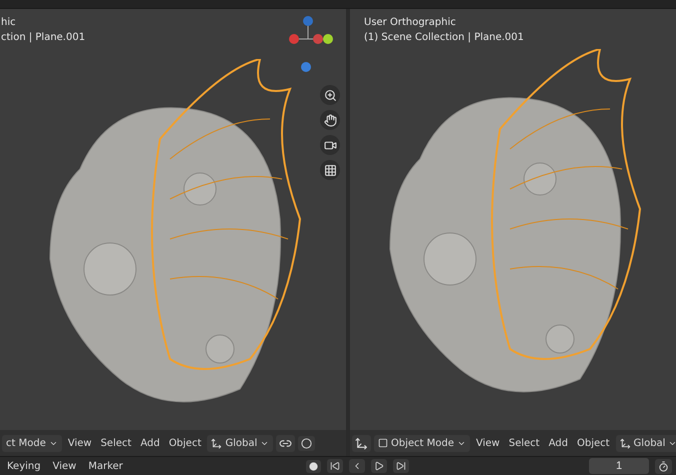  Describe the element at coordinates (444, 37) in the screenshot. I see `collection-label: (1) Scene Collection | Plane.001` at that location.